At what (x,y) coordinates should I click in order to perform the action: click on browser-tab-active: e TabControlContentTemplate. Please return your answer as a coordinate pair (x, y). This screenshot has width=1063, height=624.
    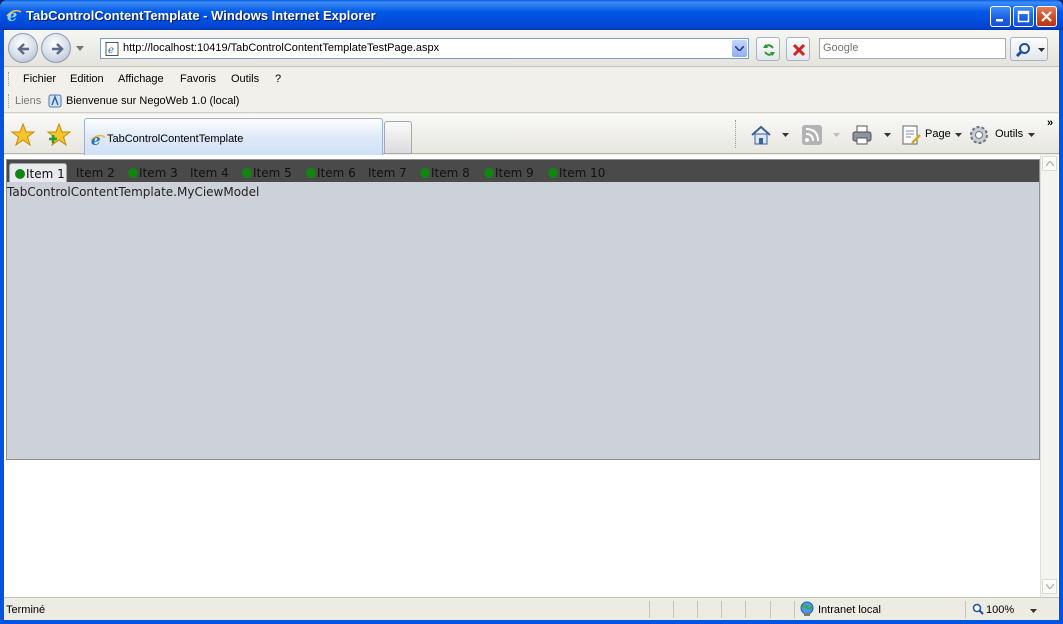
    Looking at the image, I should click on (233, 136).